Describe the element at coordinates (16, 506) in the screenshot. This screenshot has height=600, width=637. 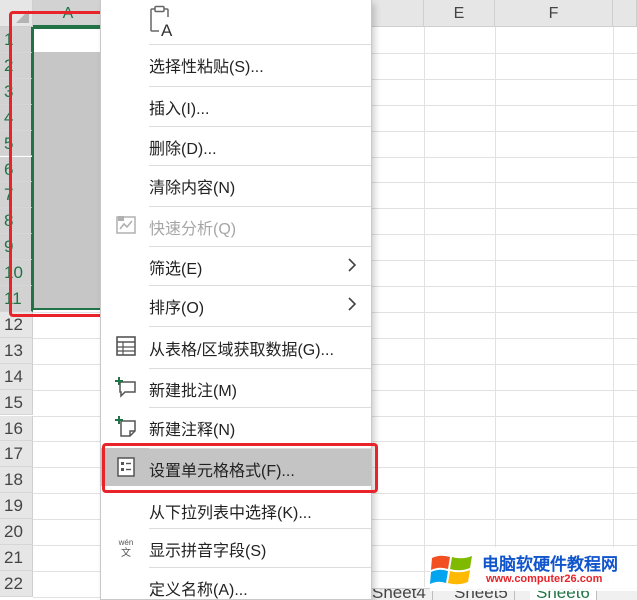
I see `row-header: 19` at that location.